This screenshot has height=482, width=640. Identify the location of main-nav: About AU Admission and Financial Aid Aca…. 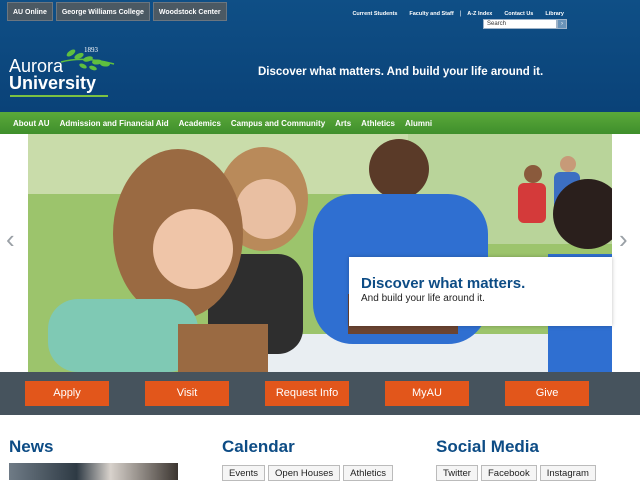
(320, 123).